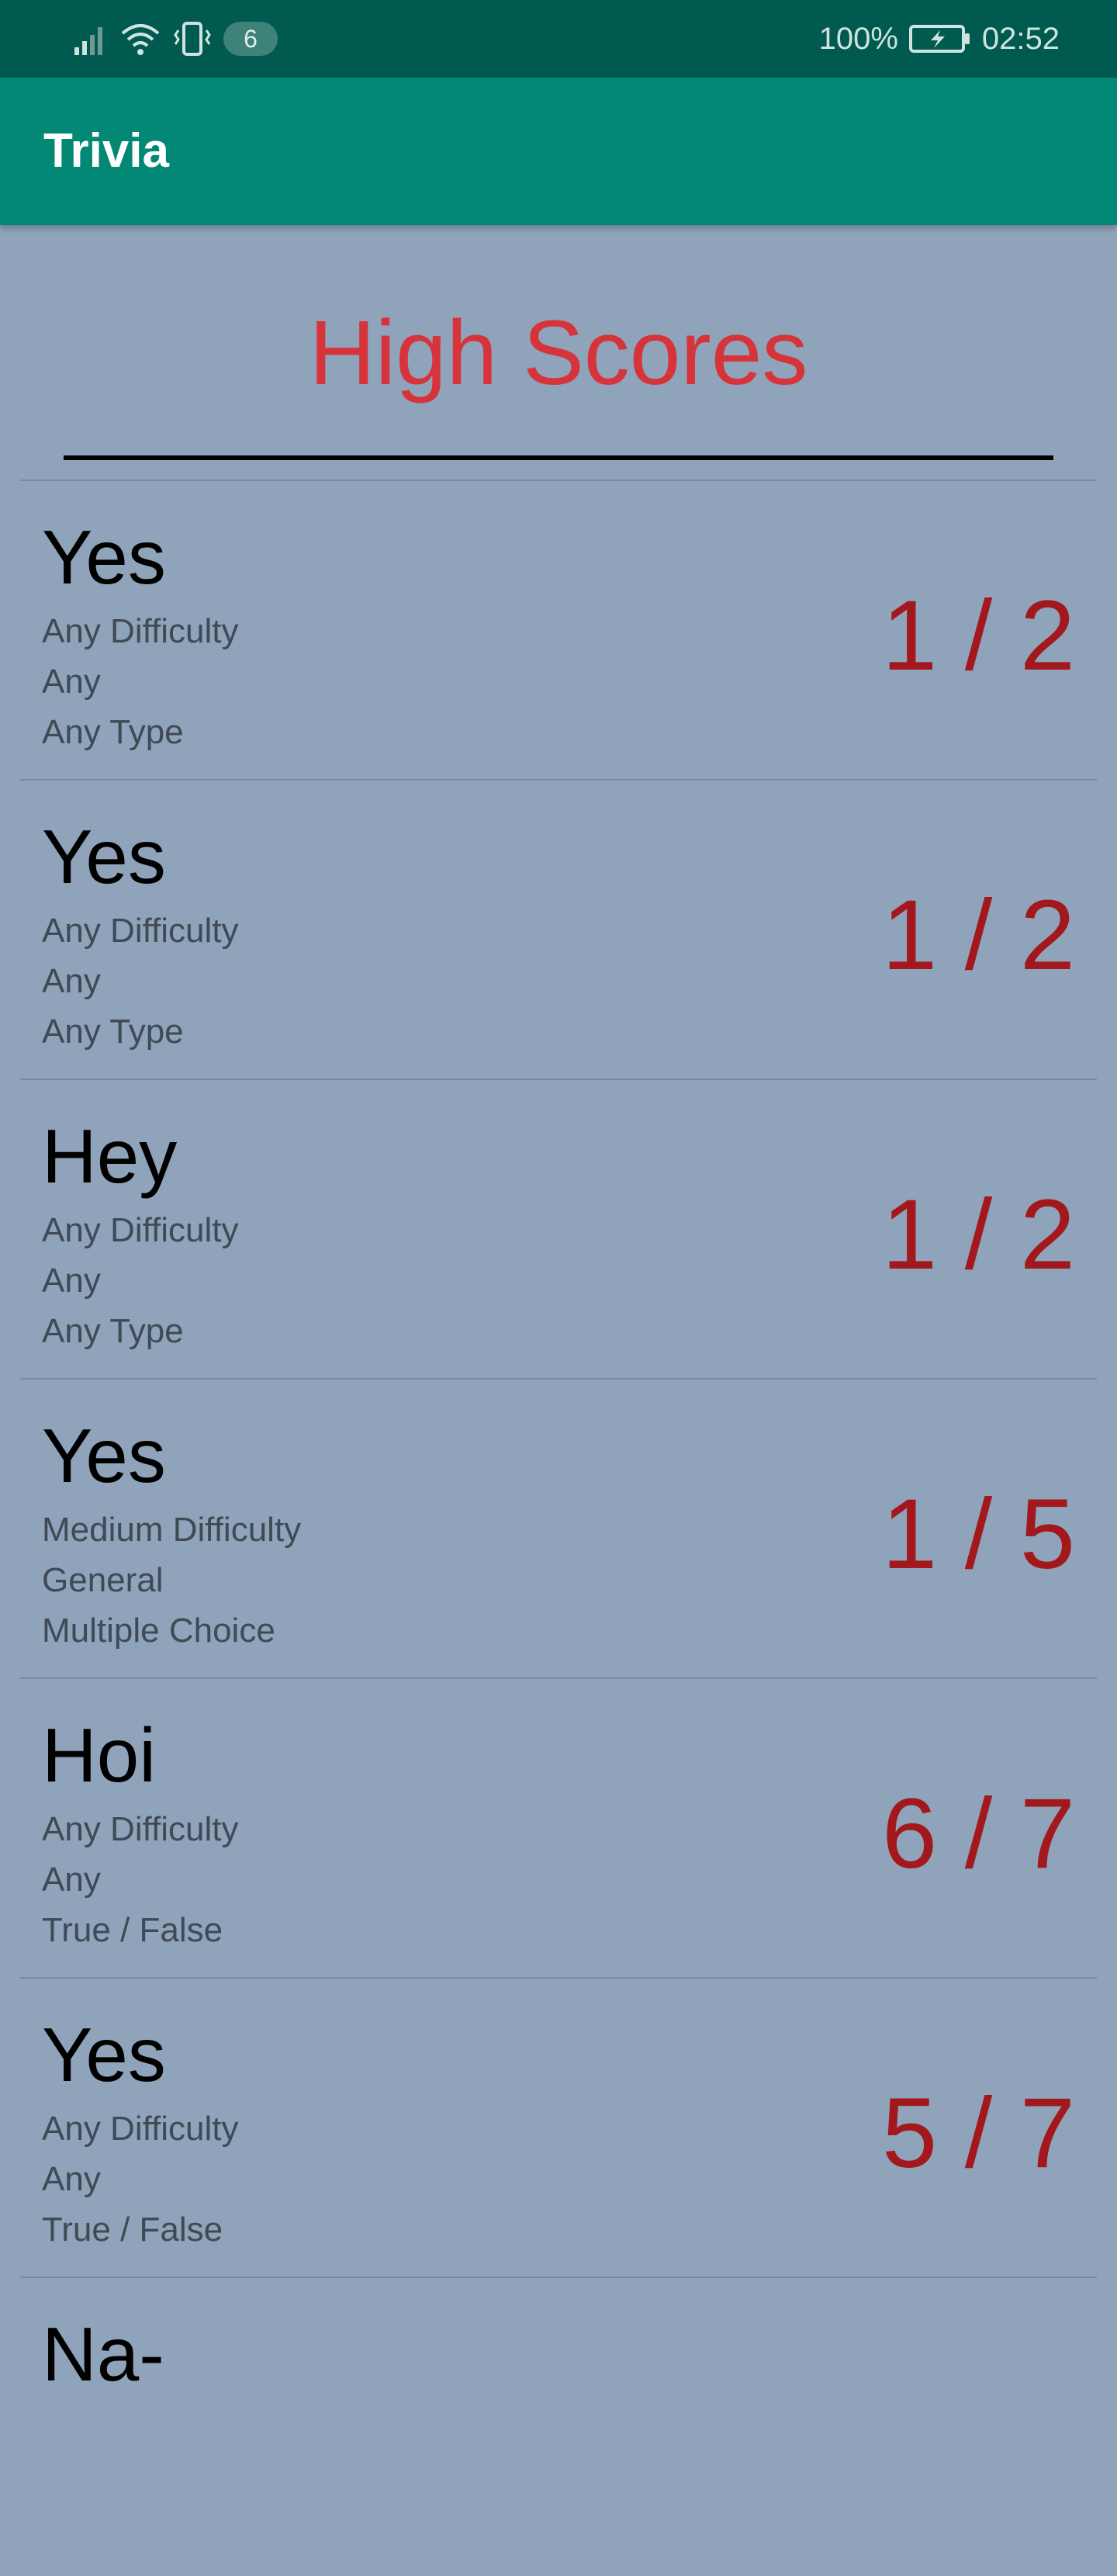 The image size is (1117, 2576). Describe the element at coordinates (172, 1530) in the screenshot. I see `difficulty-label: Medium Difficulty` at that location.